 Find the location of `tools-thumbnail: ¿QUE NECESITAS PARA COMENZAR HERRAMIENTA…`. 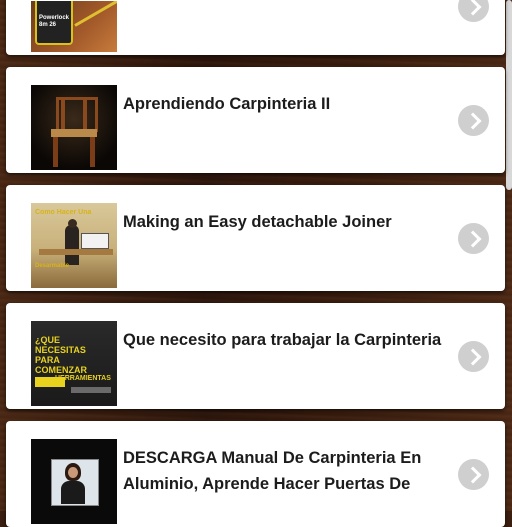

tools-thumbnail: ¿QUE NECESITAS PARA COMENZAR HERRAMIENTA… is located at coordinates (74, 363).